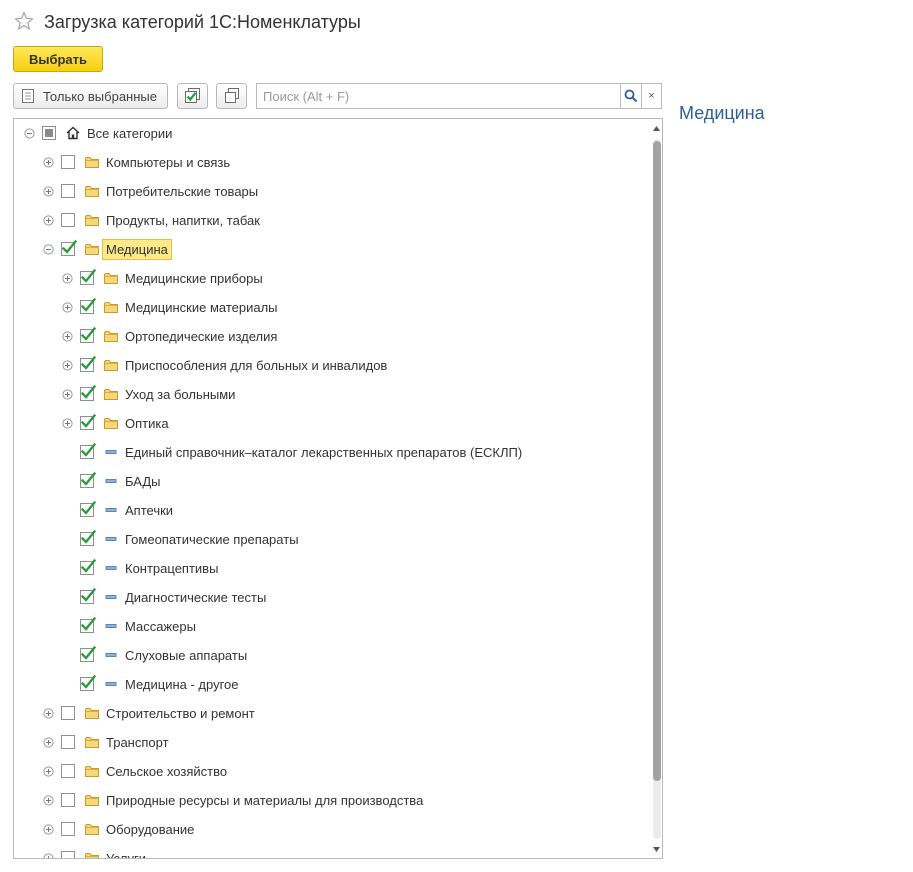 This screenshot has width=913, height=872. Describe the element at coordinates (332, 829) in the screenshot. I see `tree-row: Оборудование` at that location.